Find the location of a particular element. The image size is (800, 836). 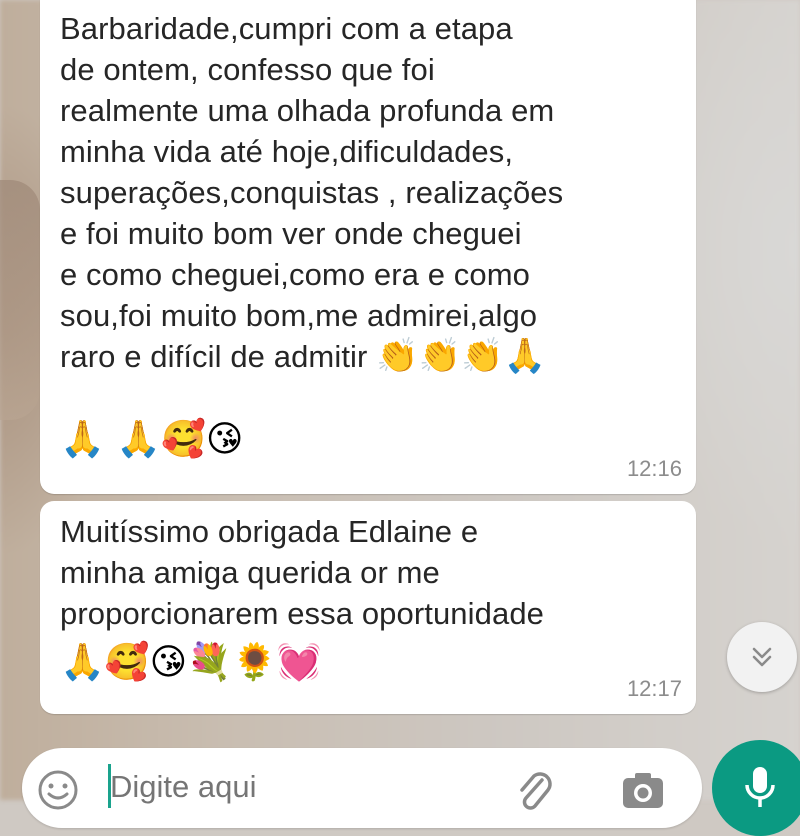

camera-icon is located at coordinates (643, 790).